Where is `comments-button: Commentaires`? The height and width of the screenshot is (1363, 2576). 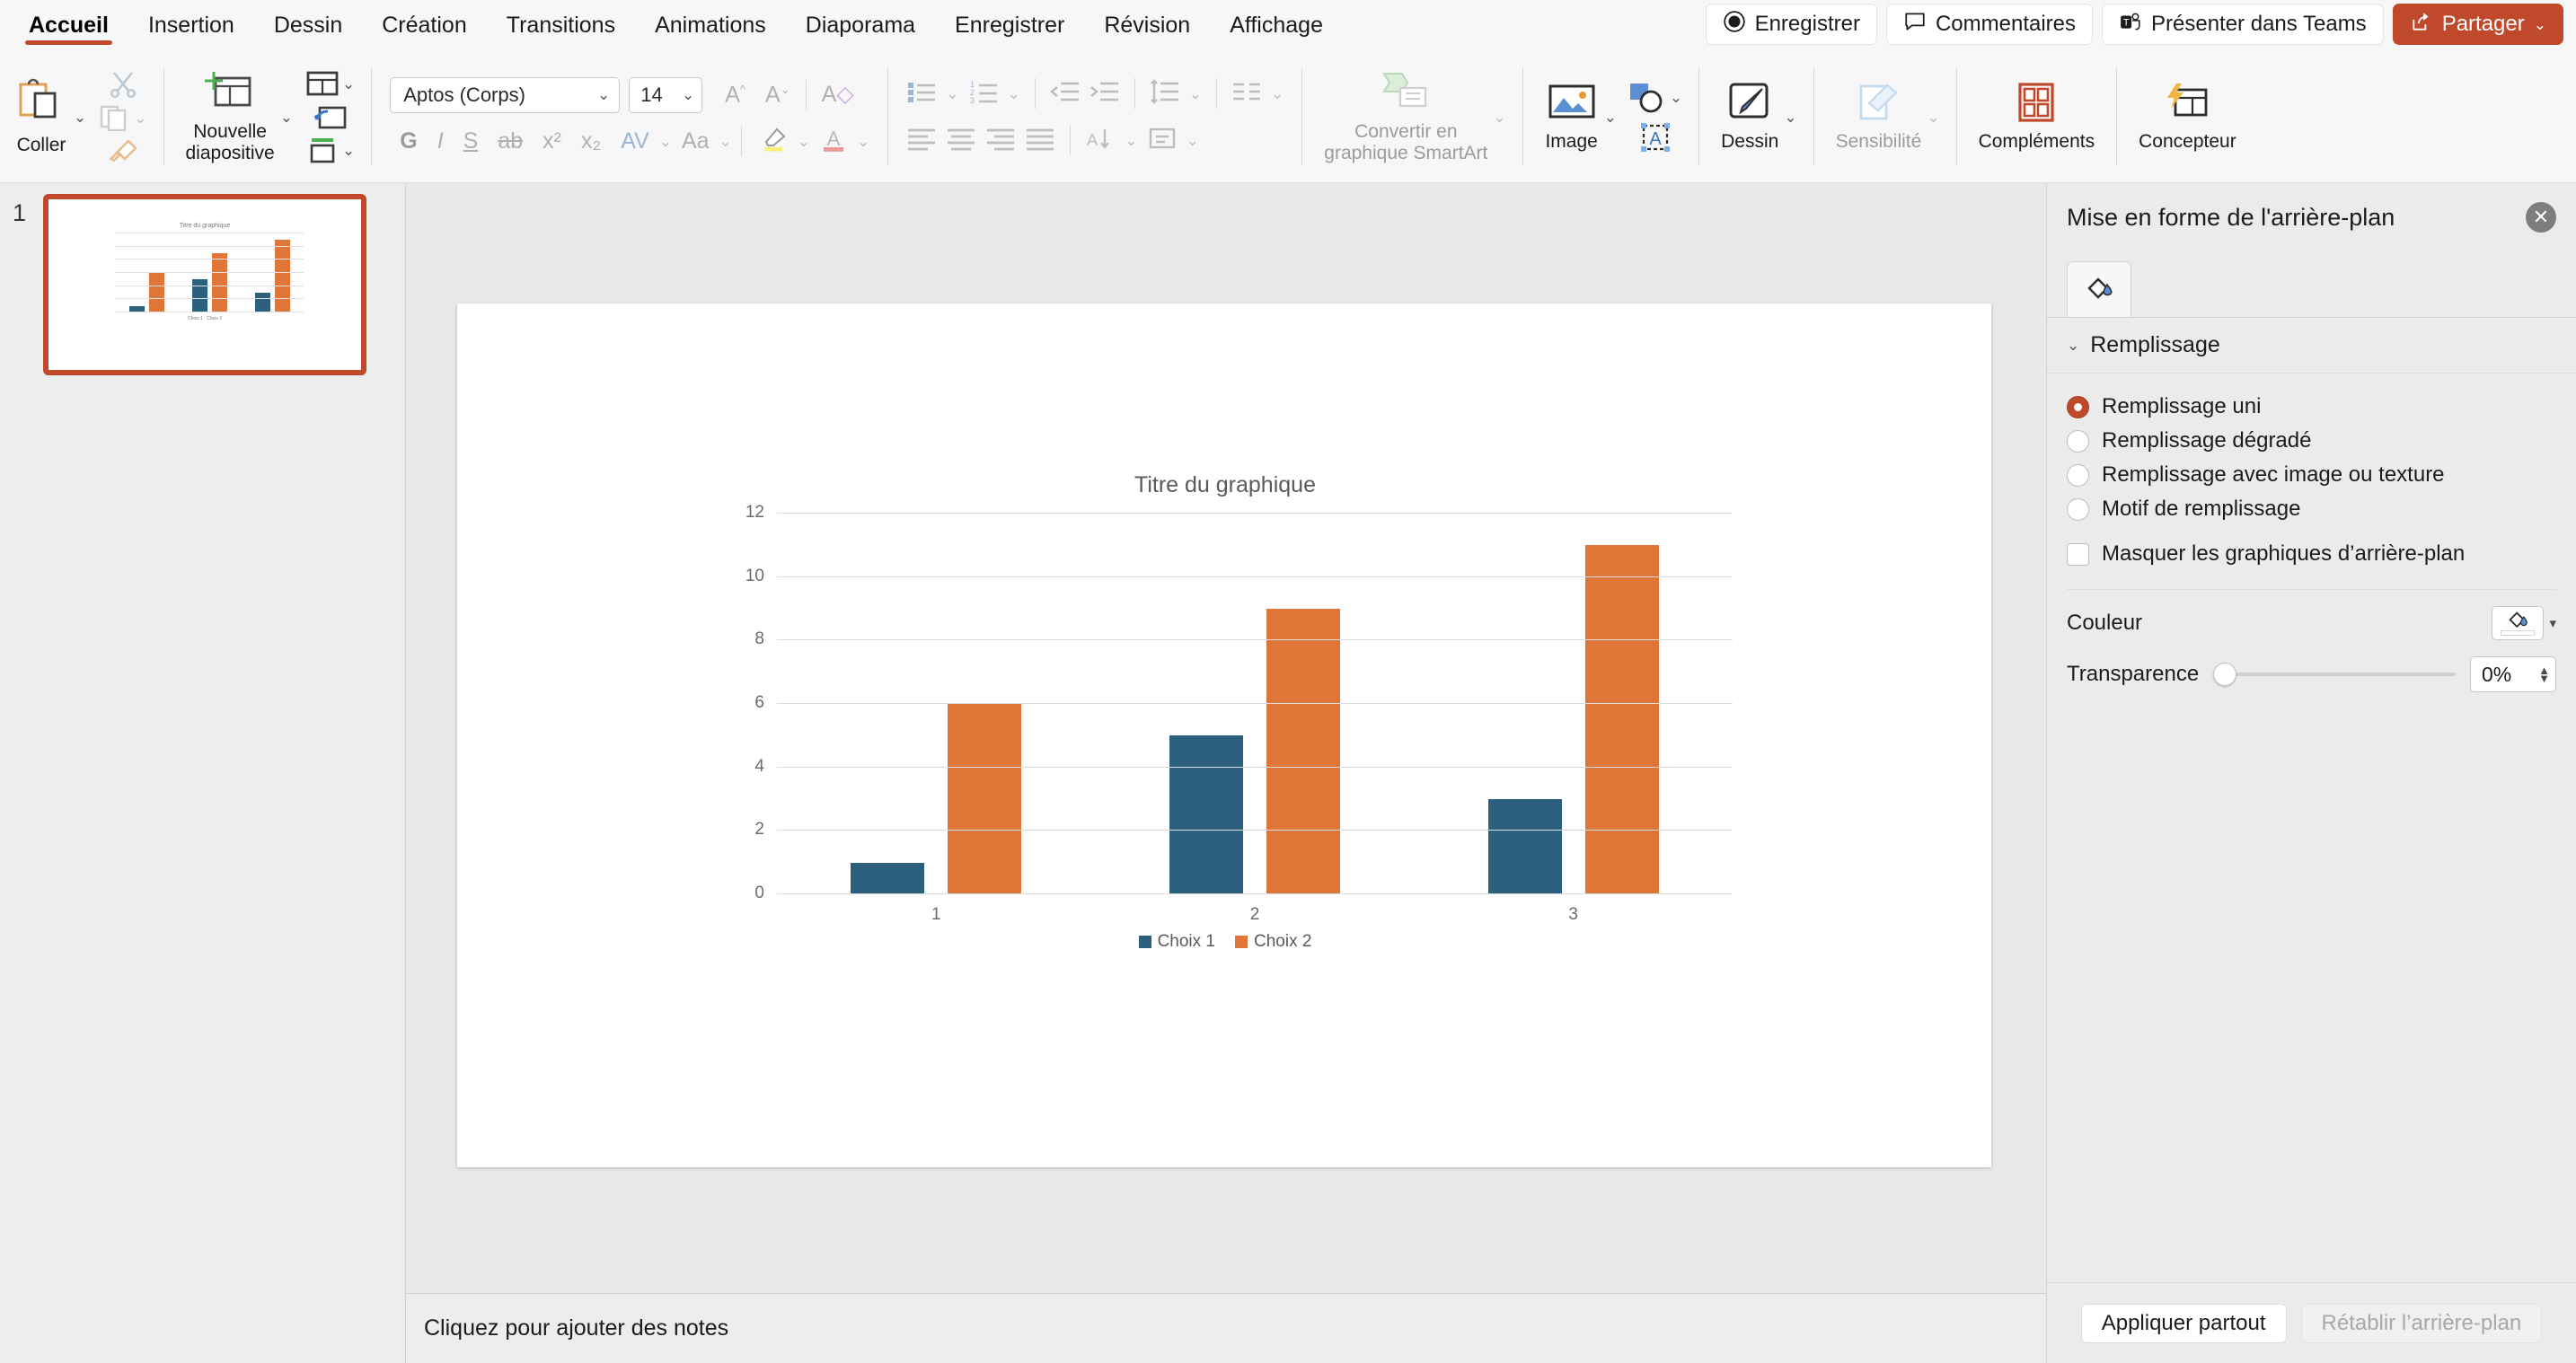
comments-button: Commentaires is located at coordinates (1989, 25).